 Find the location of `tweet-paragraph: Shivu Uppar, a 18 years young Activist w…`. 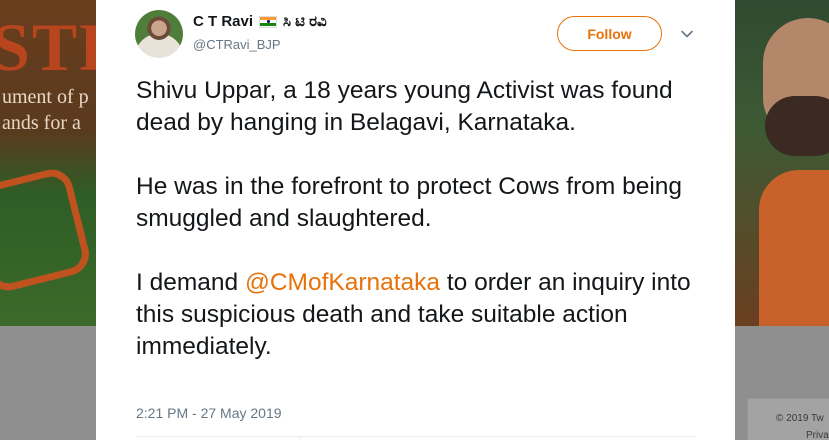

tweet-paragraph: Shivu Uppar, a 18 years young Activist w… is located at coordinates (404, 106).